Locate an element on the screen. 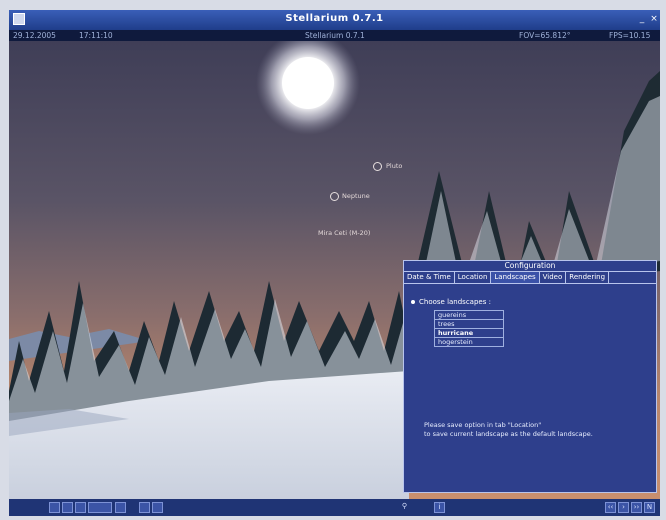 This screenshot has height=520, width=666. time-forward-button: ›› is located at coordinates (636, 507).